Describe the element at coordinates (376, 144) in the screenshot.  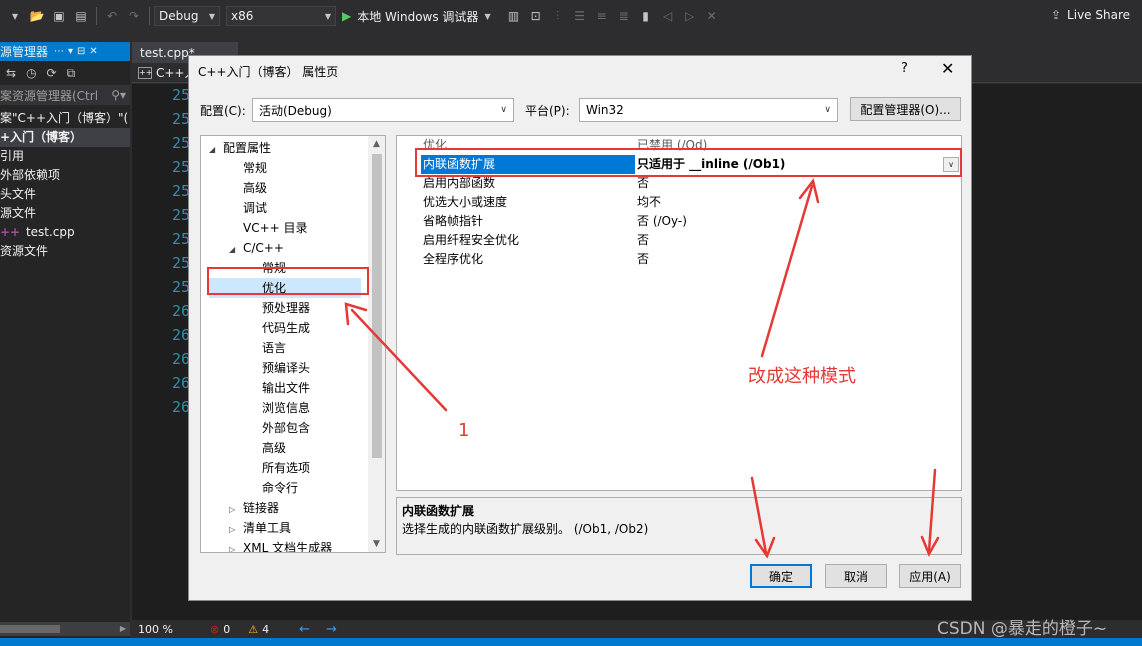
I see `scroll-up-icon: ▲` at that location.